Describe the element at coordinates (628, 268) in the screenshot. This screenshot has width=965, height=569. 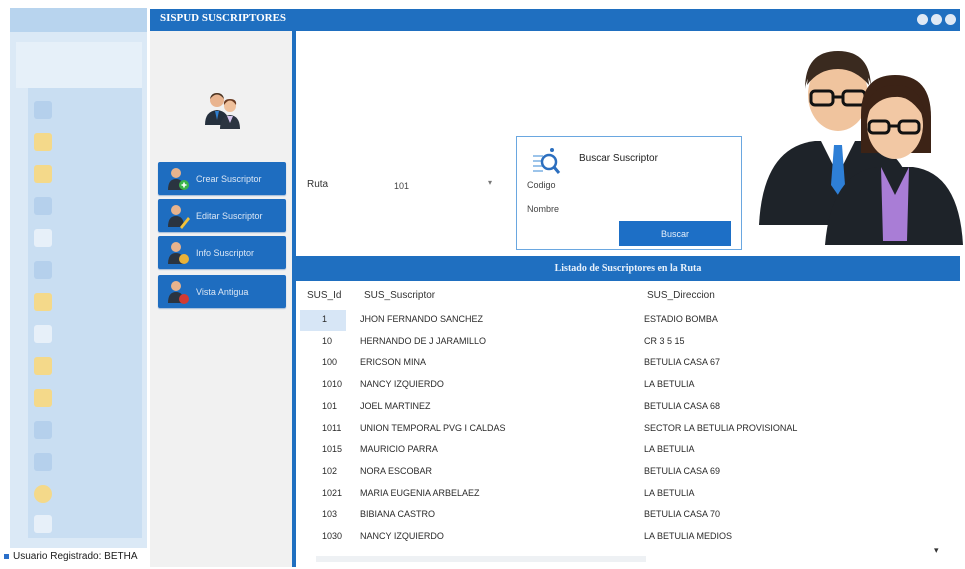
I see `subscribers-list-title: Listado de Suscriptores en la Ruta` at that location.